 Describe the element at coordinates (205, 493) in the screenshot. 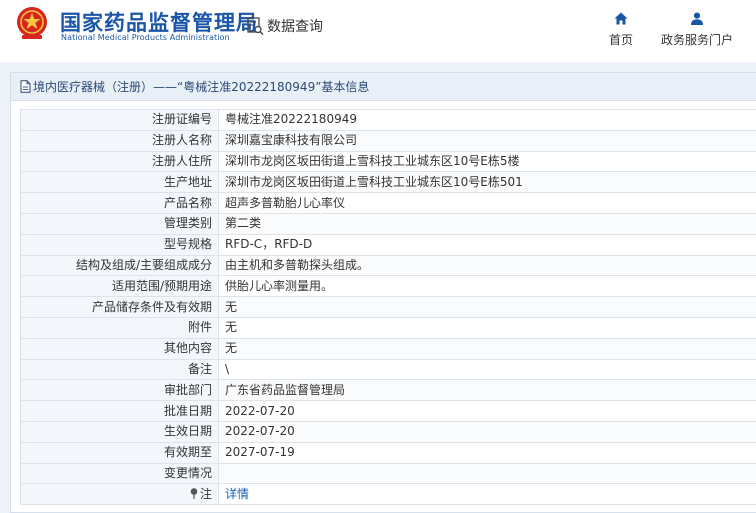

I see `note-label: 注` at that location.